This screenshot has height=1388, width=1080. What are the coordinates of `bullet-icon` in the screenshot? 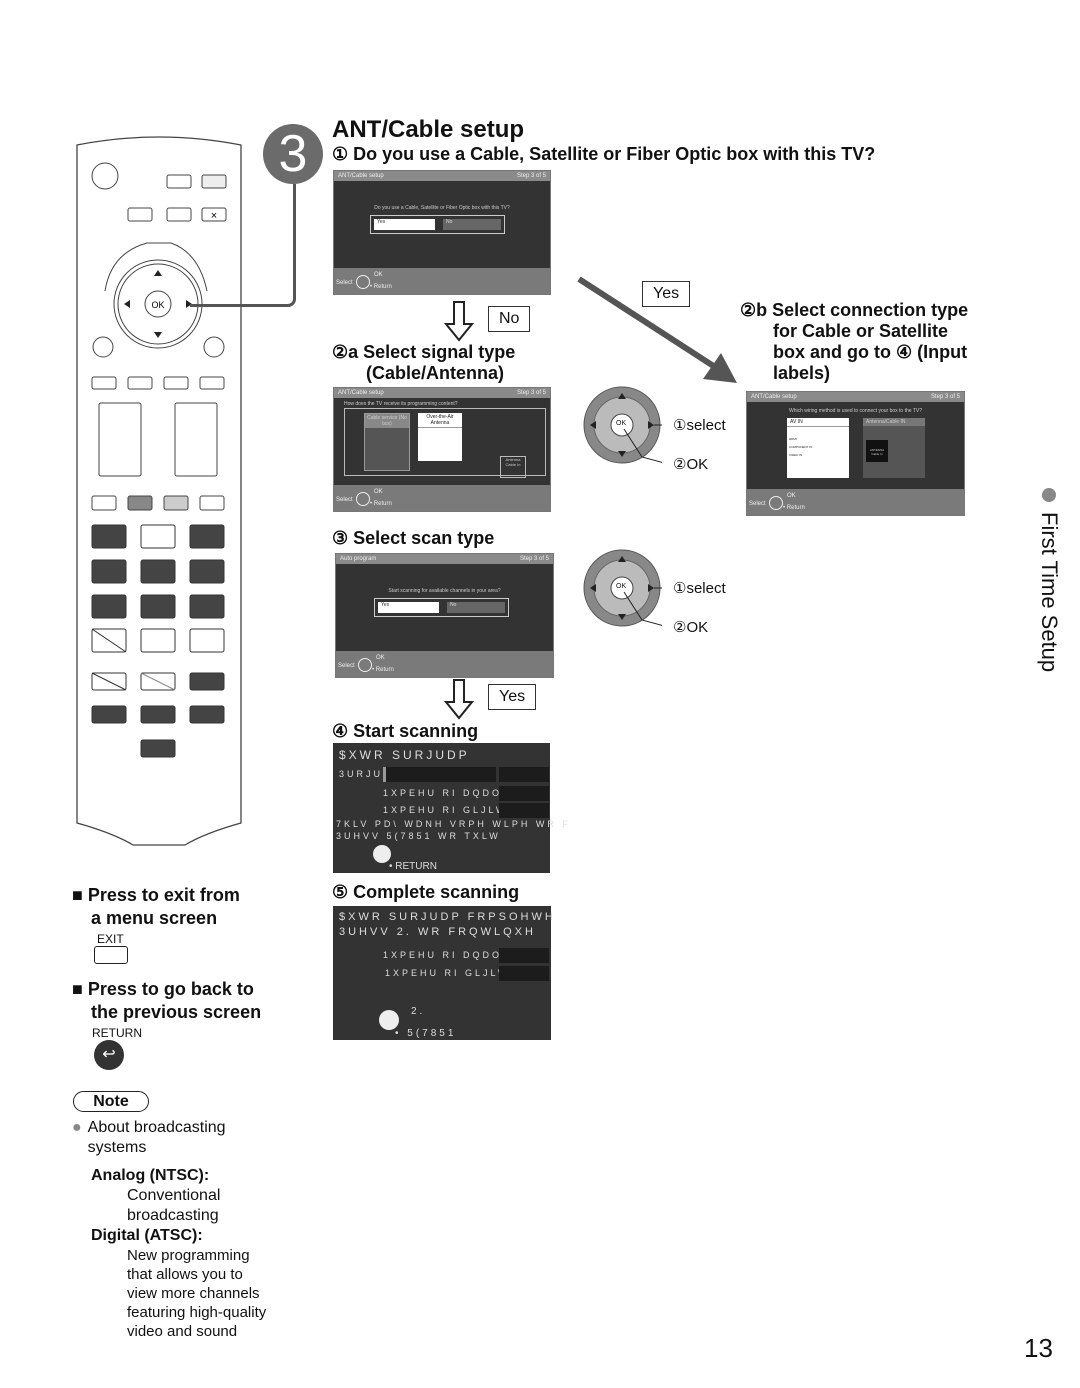 It's located at (1049, 495).